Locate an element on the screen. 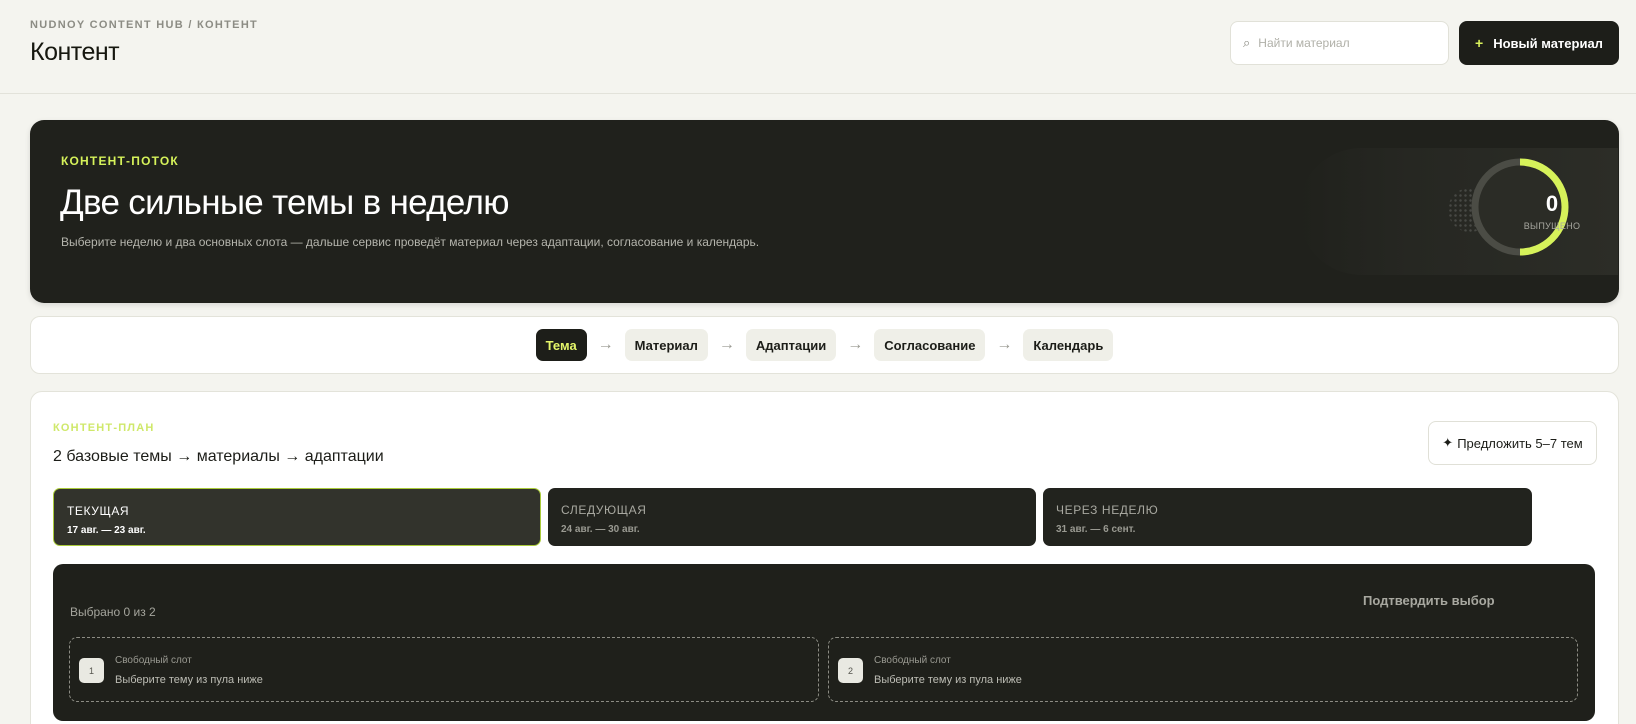 Image resolution: width=1636 pixels, height=724 pixels. week-name: ТЕКУЩАЯ is located at coordinates (98, 511).